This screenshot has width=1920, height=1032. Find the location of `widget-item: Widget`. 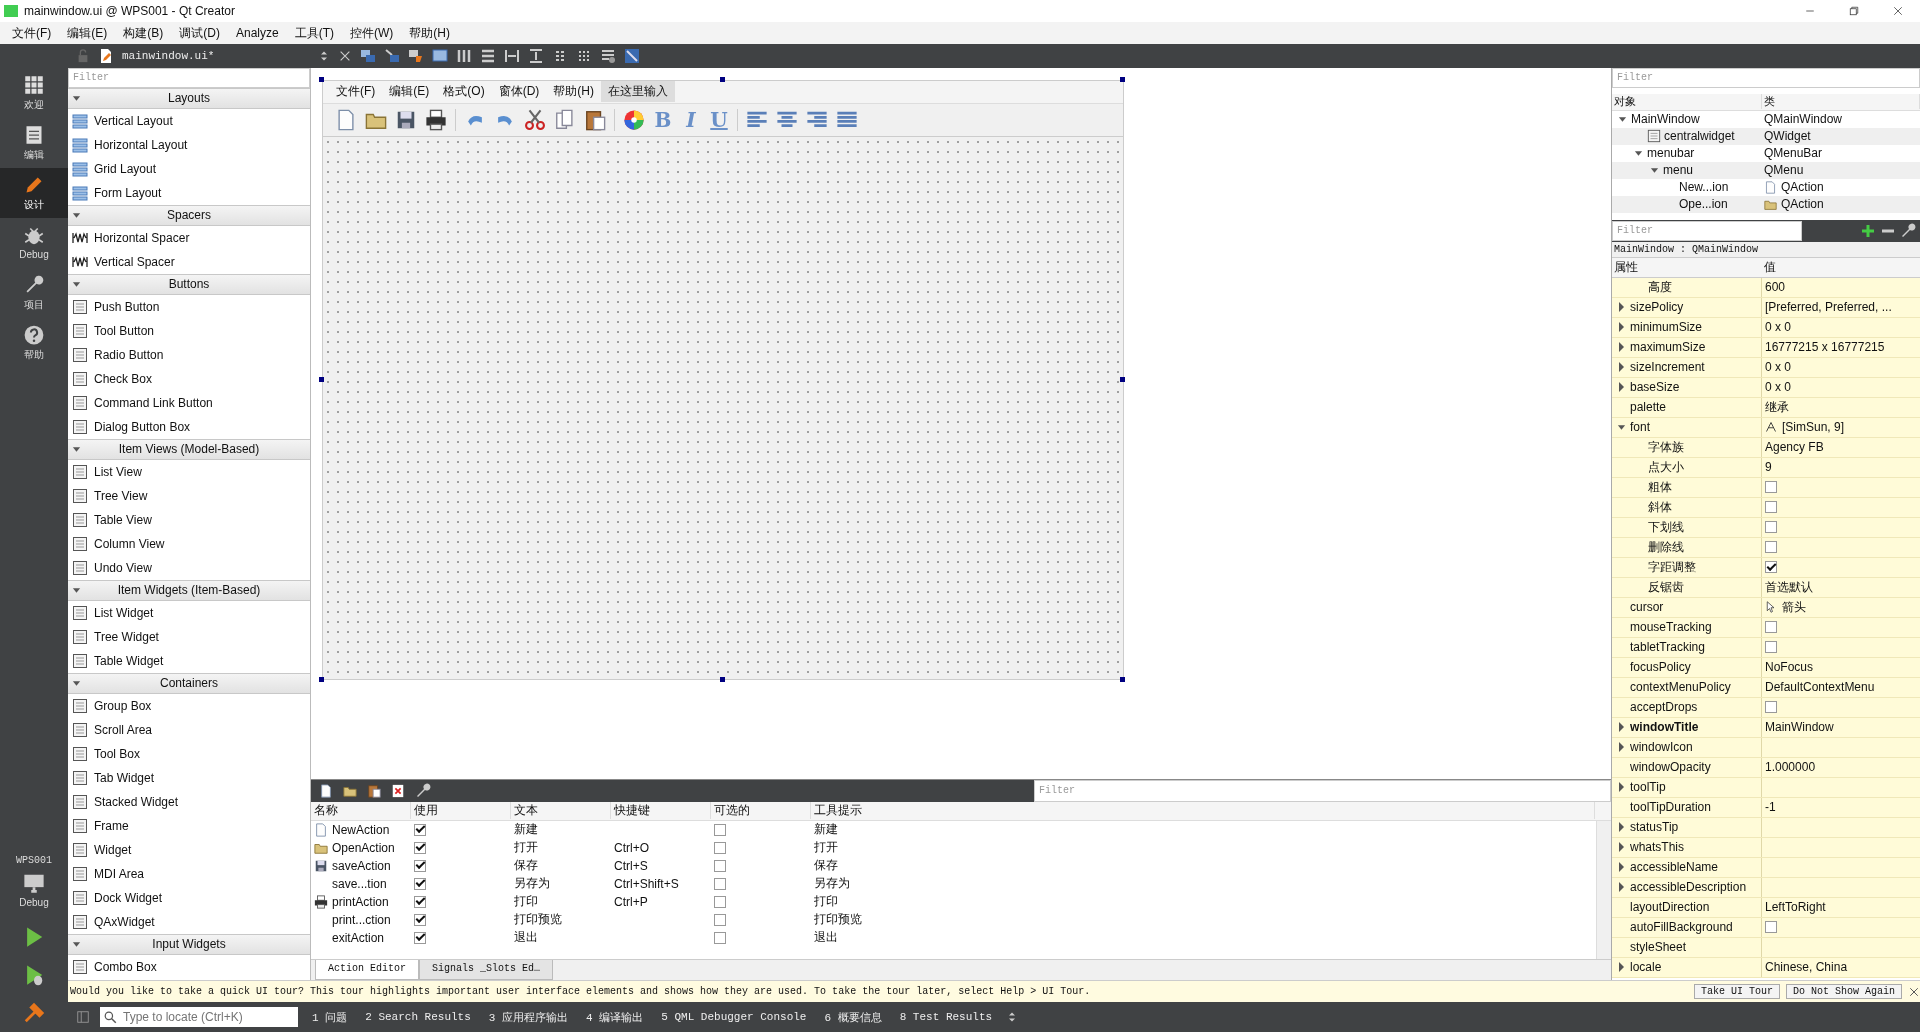

widget-item: Widget is located at coordinates (113, 849).